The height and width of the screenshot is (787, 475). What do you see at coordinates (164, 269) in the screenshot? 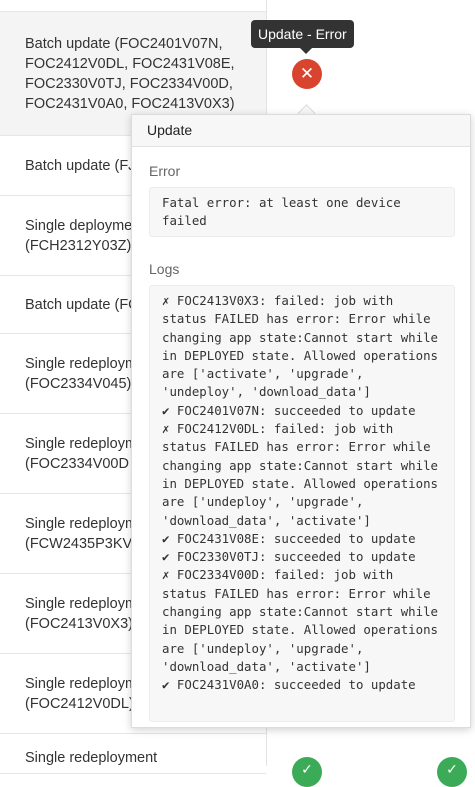
I see `logs-section-label: Logs` at bounding box center [164, 269].